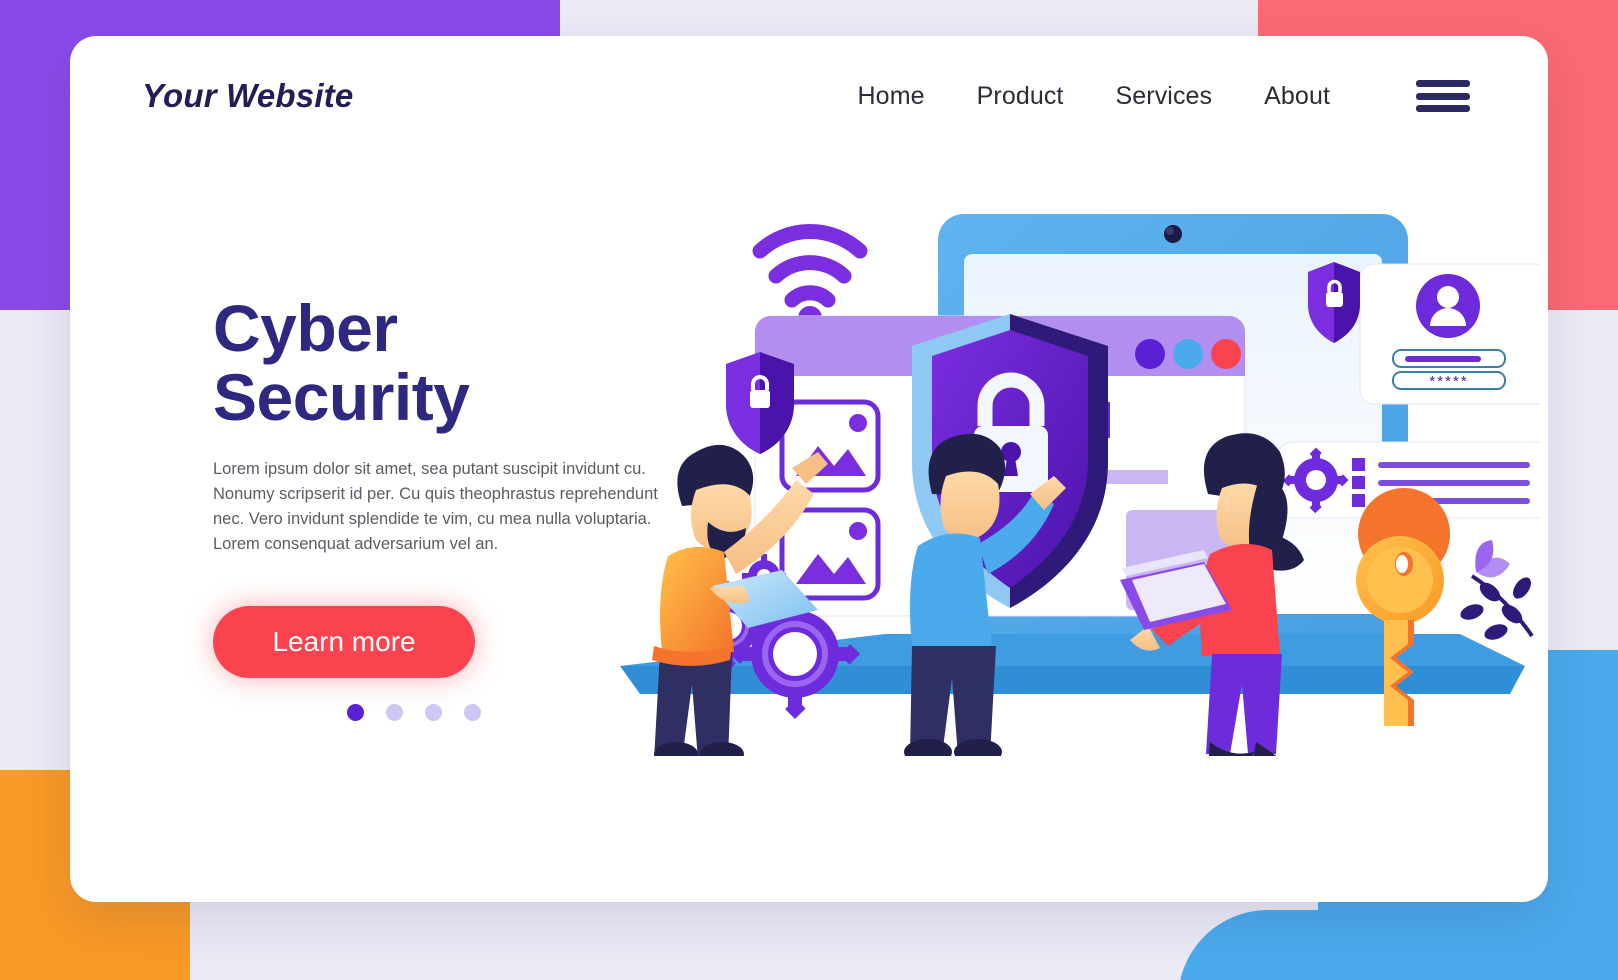 The height and width of the screenshot is (980, 1618). I want to click on main-navigation: Home Product Services About, so click(1164, 96).